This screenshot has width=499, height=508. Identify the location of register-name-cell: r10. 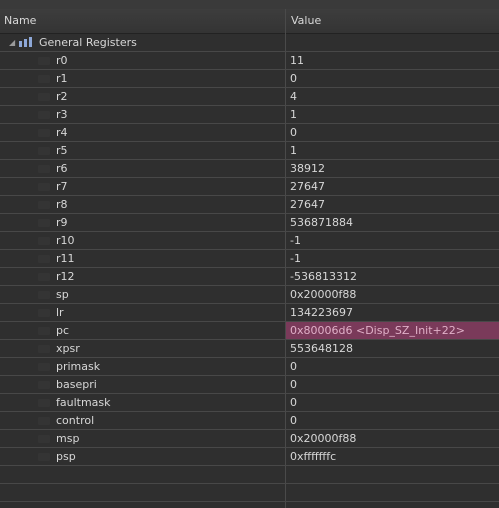
(142, 240).